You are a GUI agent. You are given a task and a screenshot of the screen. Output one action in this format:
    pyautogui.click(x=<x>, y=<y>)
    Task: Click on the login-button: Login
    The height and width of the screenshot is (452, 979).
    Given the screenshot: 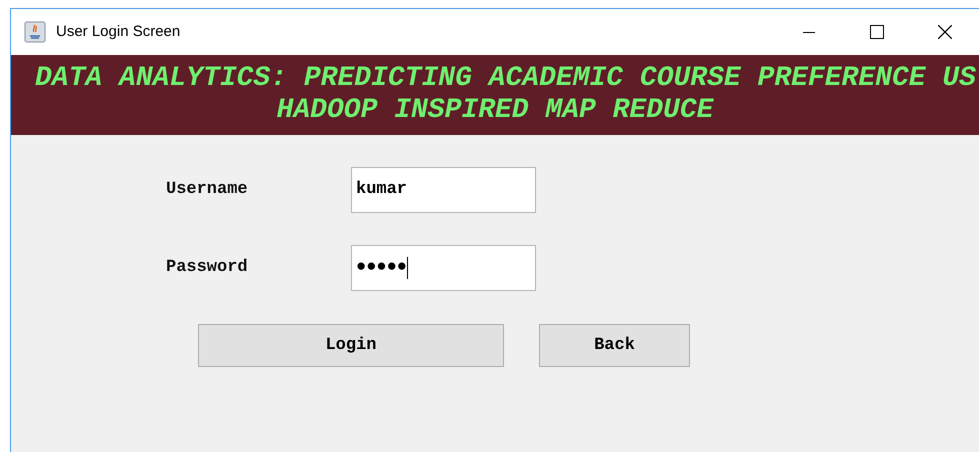 What is the action you would take?
    pyautogui.click(x=351, y=345)
    